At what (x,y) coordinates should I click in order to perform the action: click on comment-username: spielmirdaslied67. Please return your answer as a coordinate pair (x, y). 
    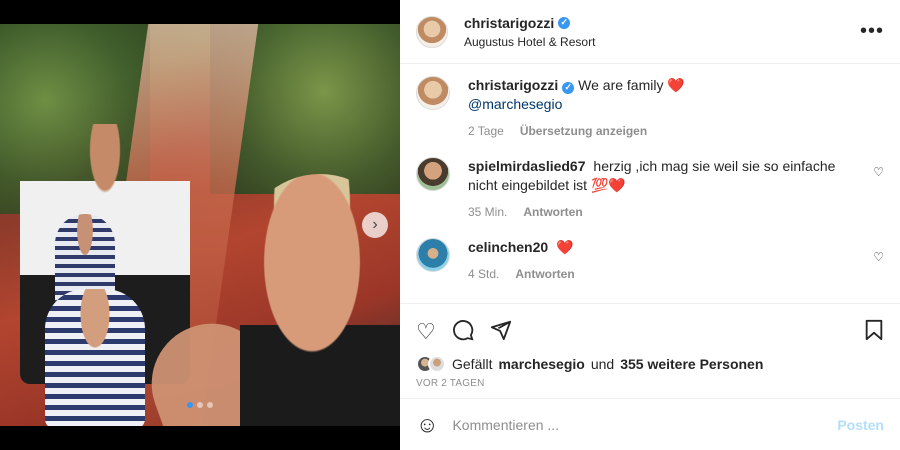
    Looking at the image, I should click on (527, 166).